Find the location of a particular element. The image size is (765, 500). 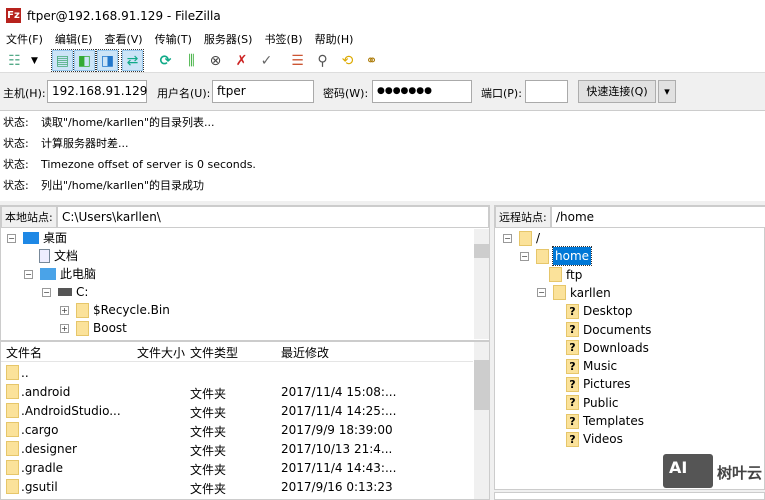

disconnect-icon: ✗ is located at coordinates (241, 60).